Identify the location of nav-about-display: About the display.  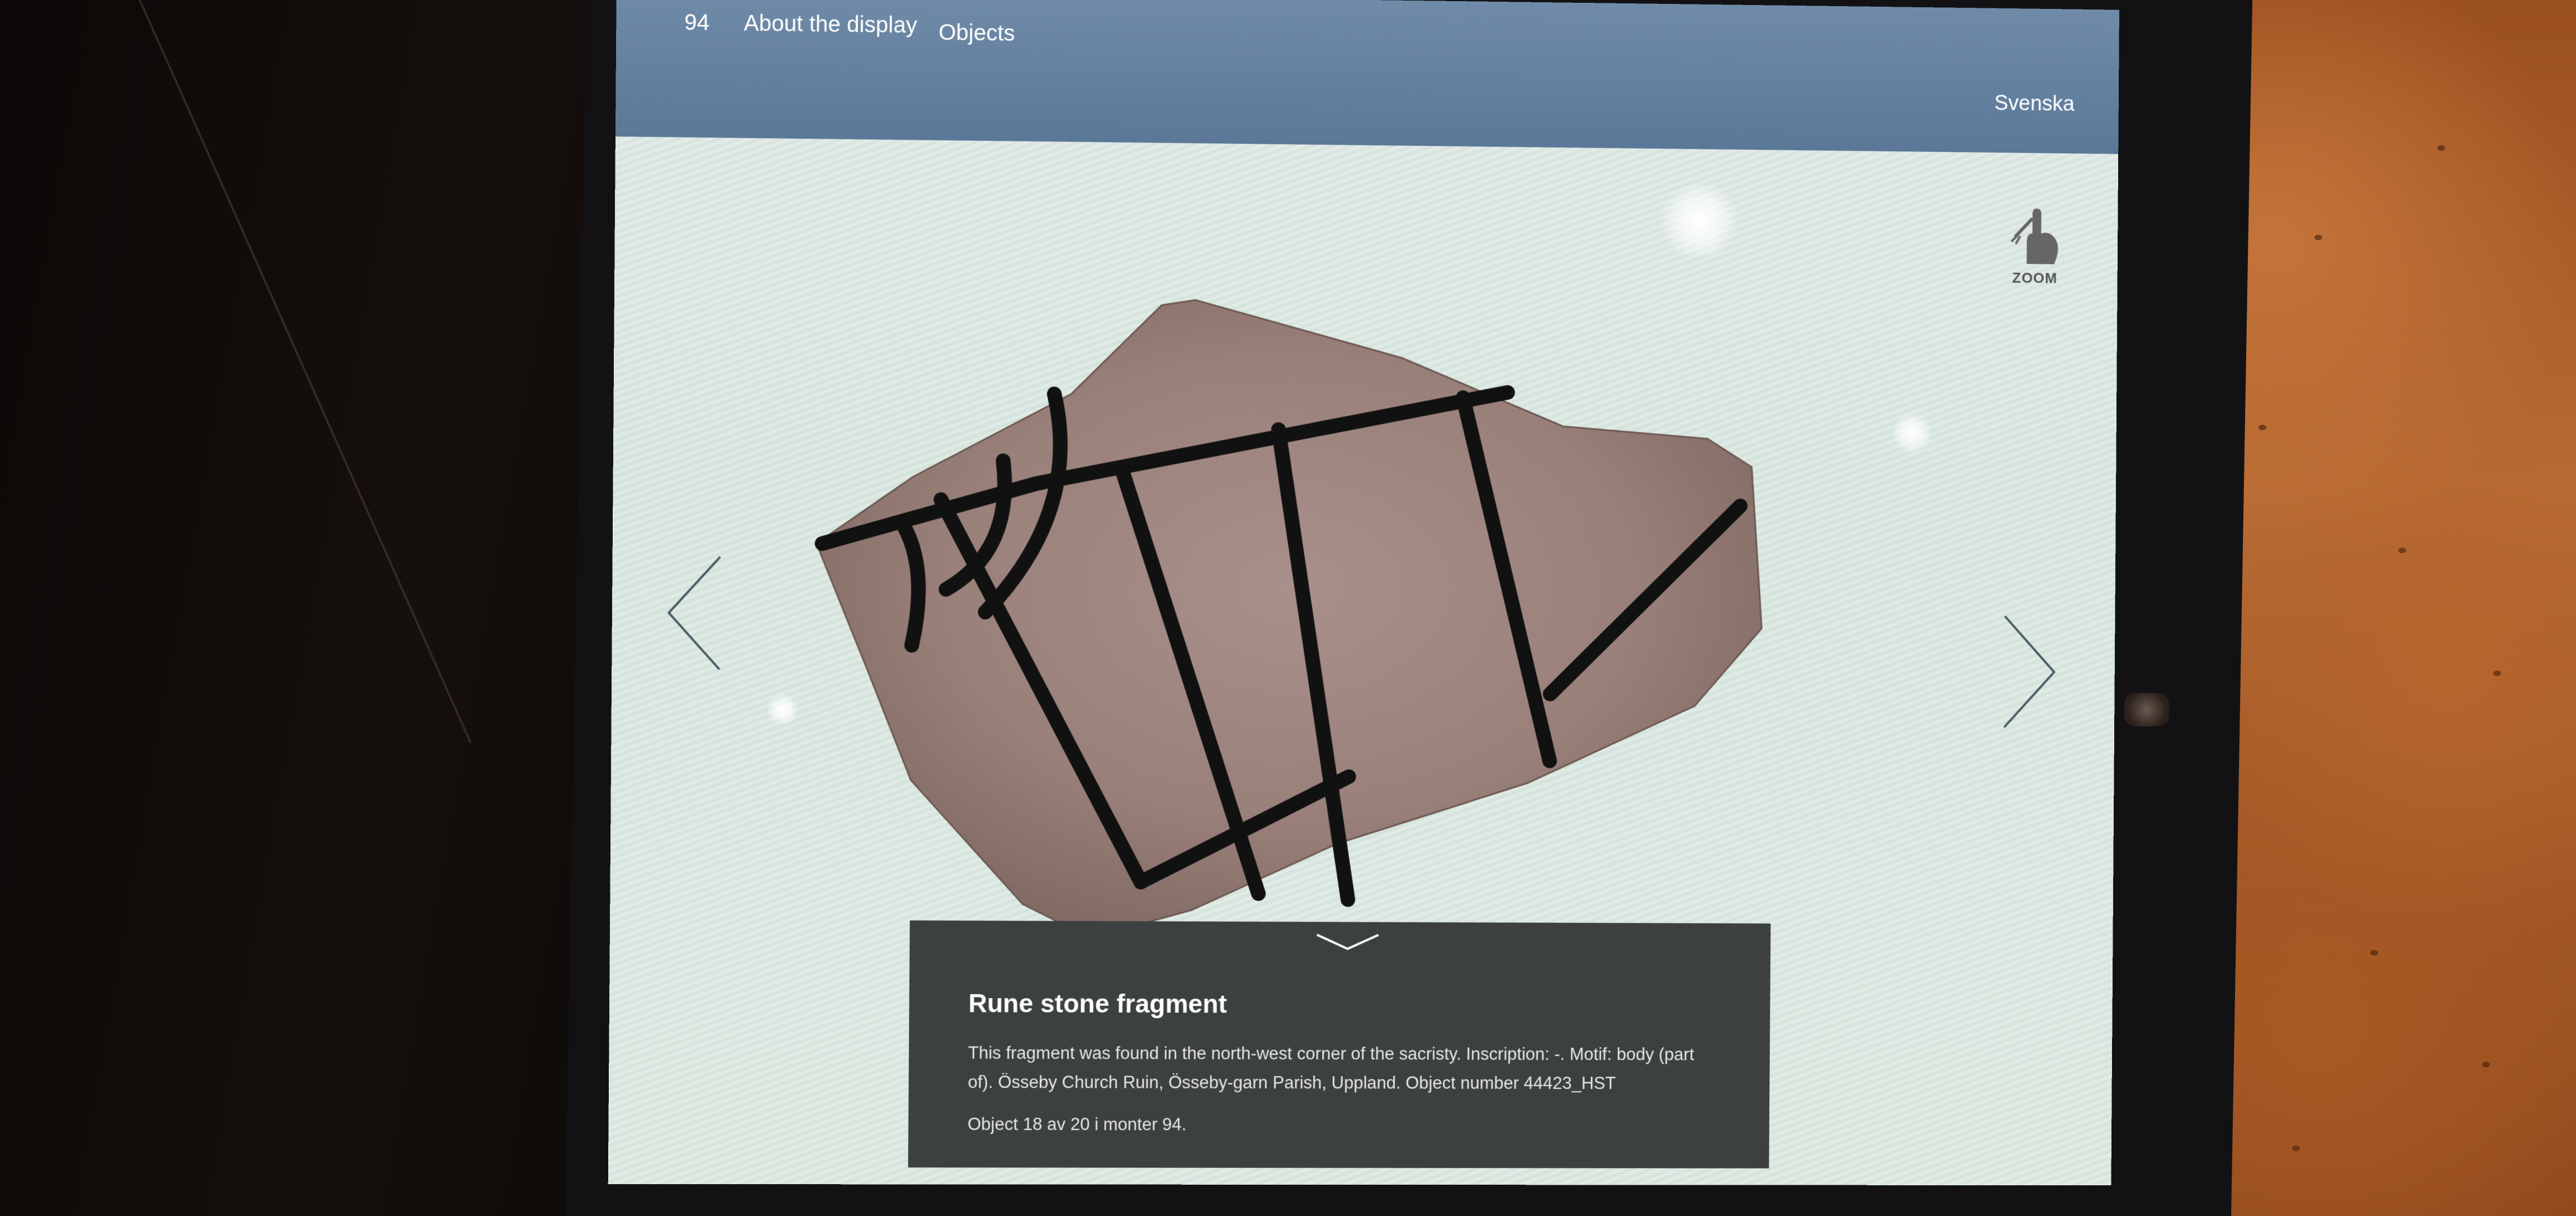
(830, 25).